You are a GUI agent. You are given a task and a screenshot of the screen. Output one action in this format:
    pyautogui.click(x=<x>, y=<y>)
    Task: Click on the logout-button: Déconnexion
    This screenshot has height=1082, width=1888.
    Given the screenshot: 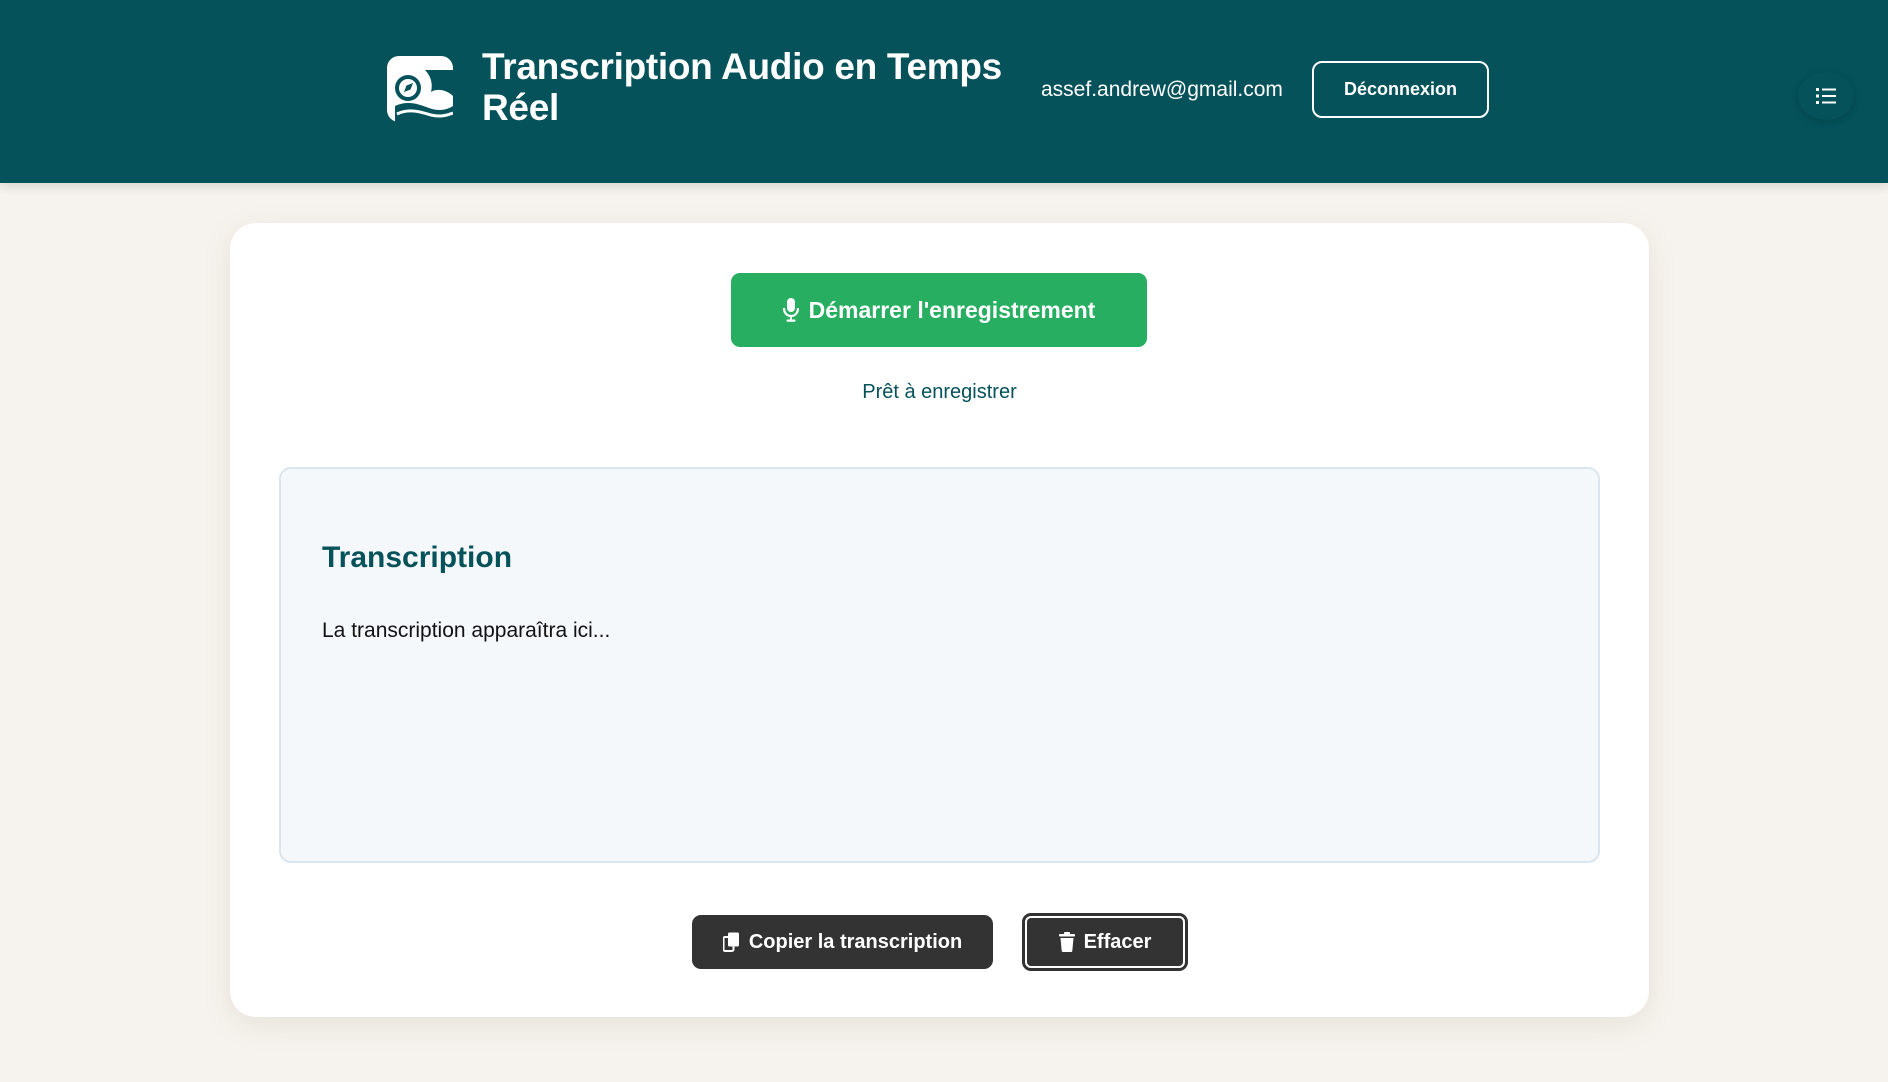 What is the action you would take?
    pyautogui.click(x=1400, y=89)
    